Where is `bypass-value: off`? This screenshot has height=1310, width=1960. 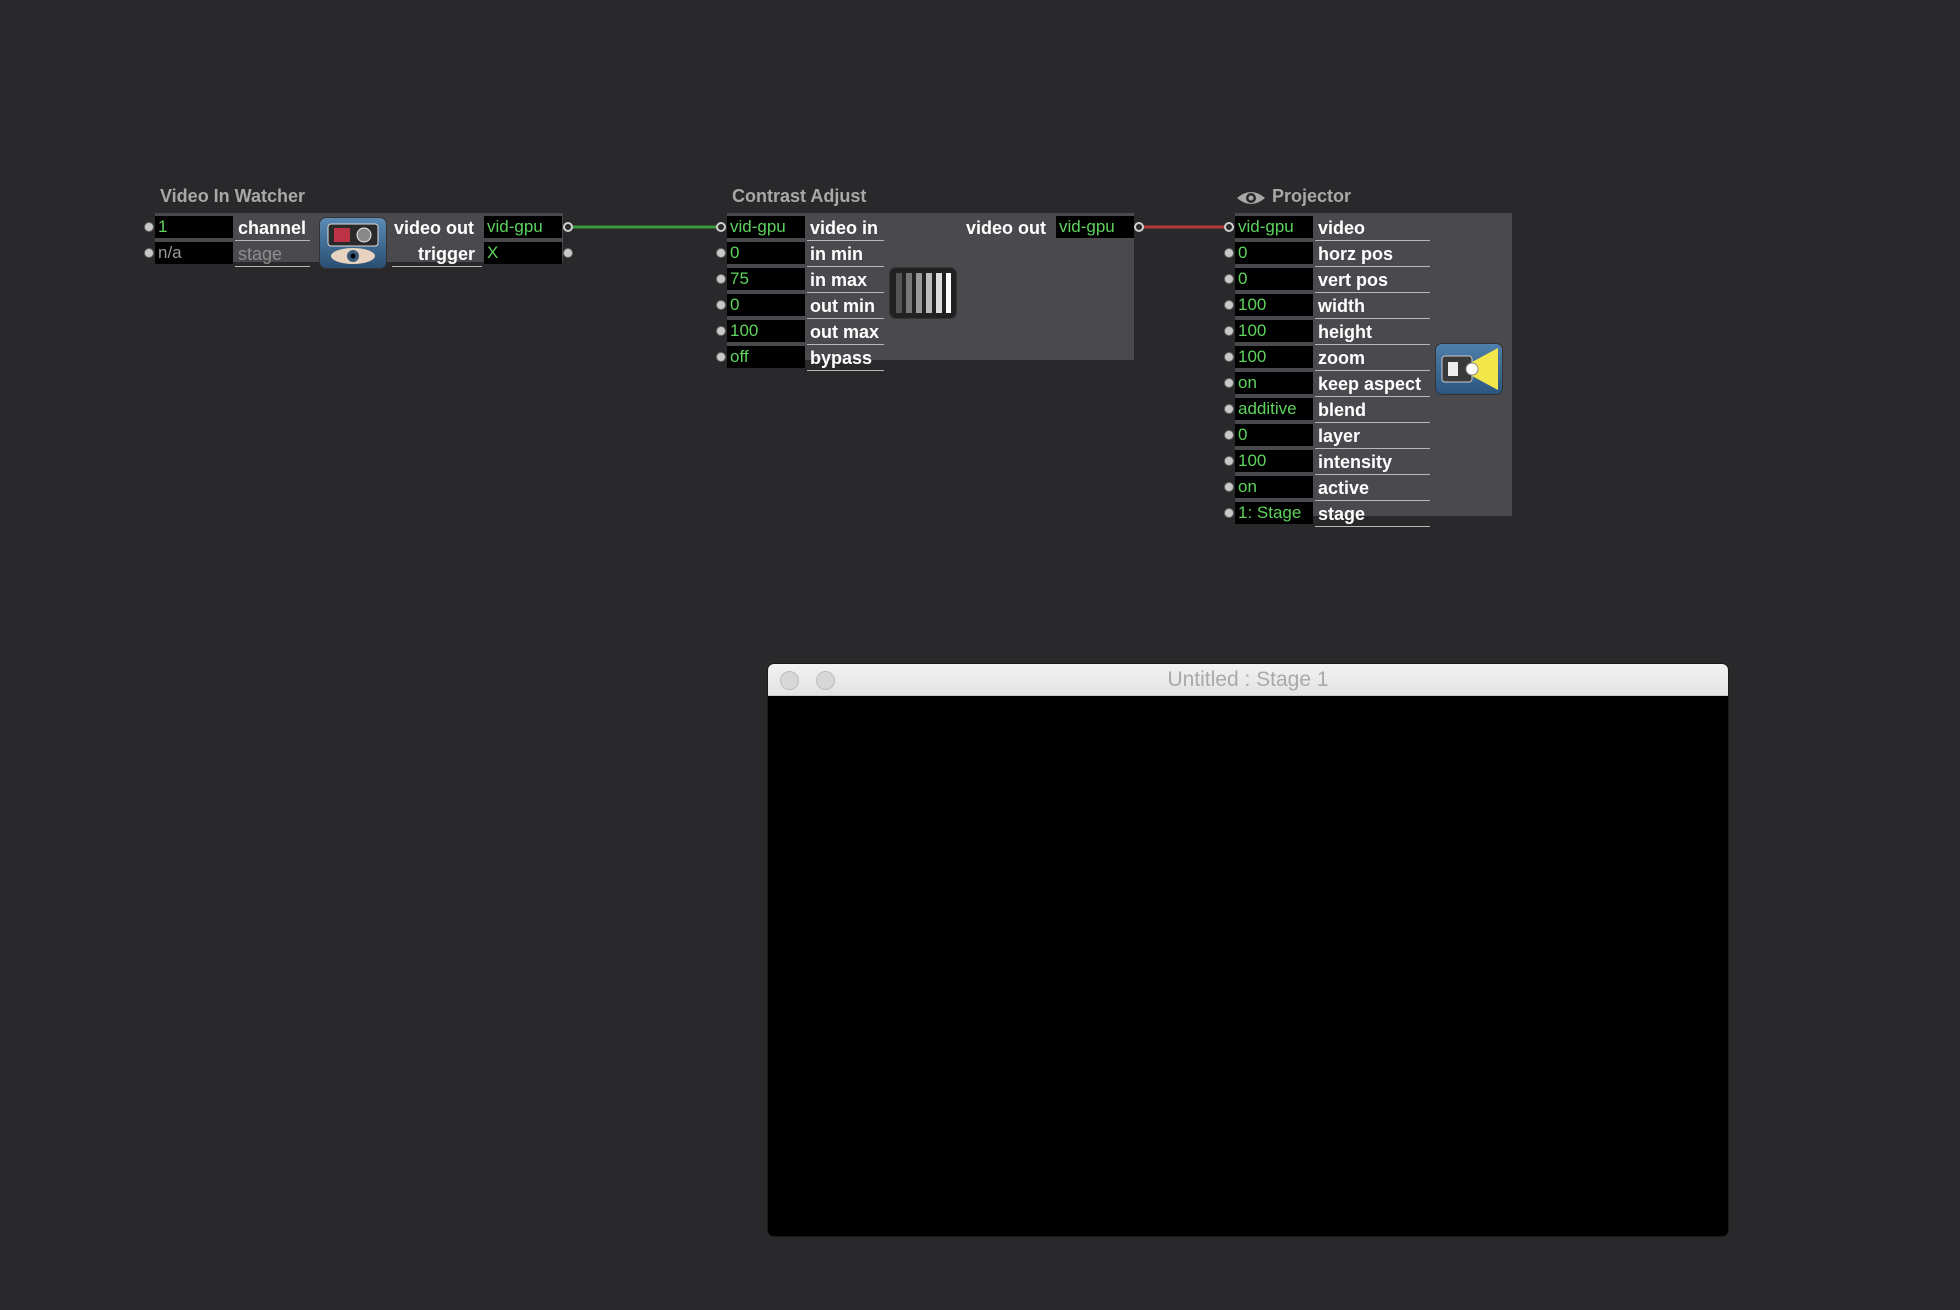 bypass-value: off is located at coordinates (766, 357).